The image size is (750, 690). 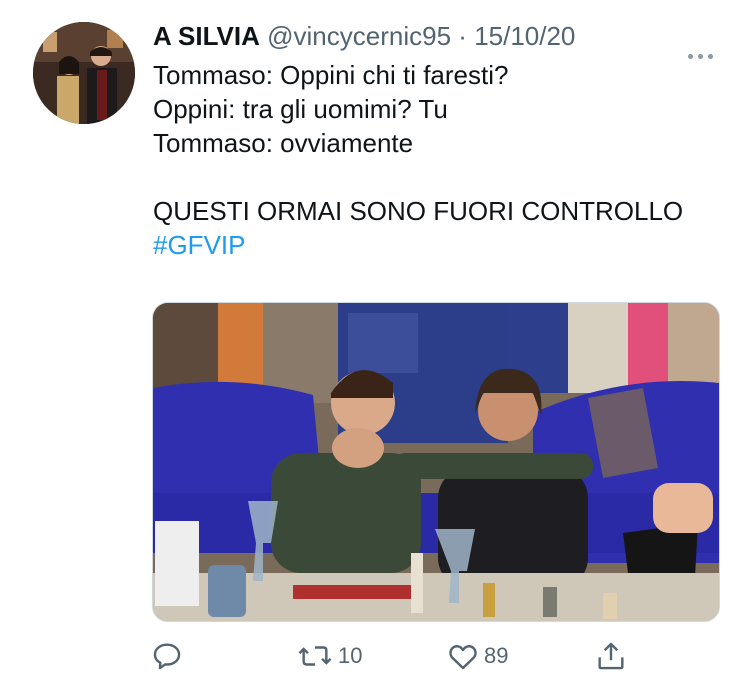 I want to click on share-icon, so click(x=611, y=656).